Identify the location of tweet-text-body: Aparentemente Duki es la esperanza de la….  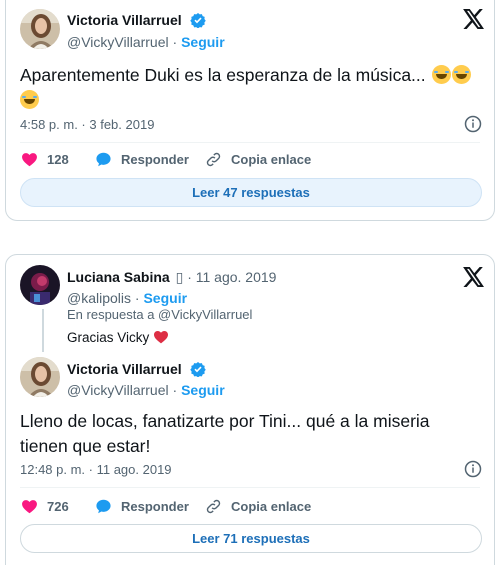
(223, 75).